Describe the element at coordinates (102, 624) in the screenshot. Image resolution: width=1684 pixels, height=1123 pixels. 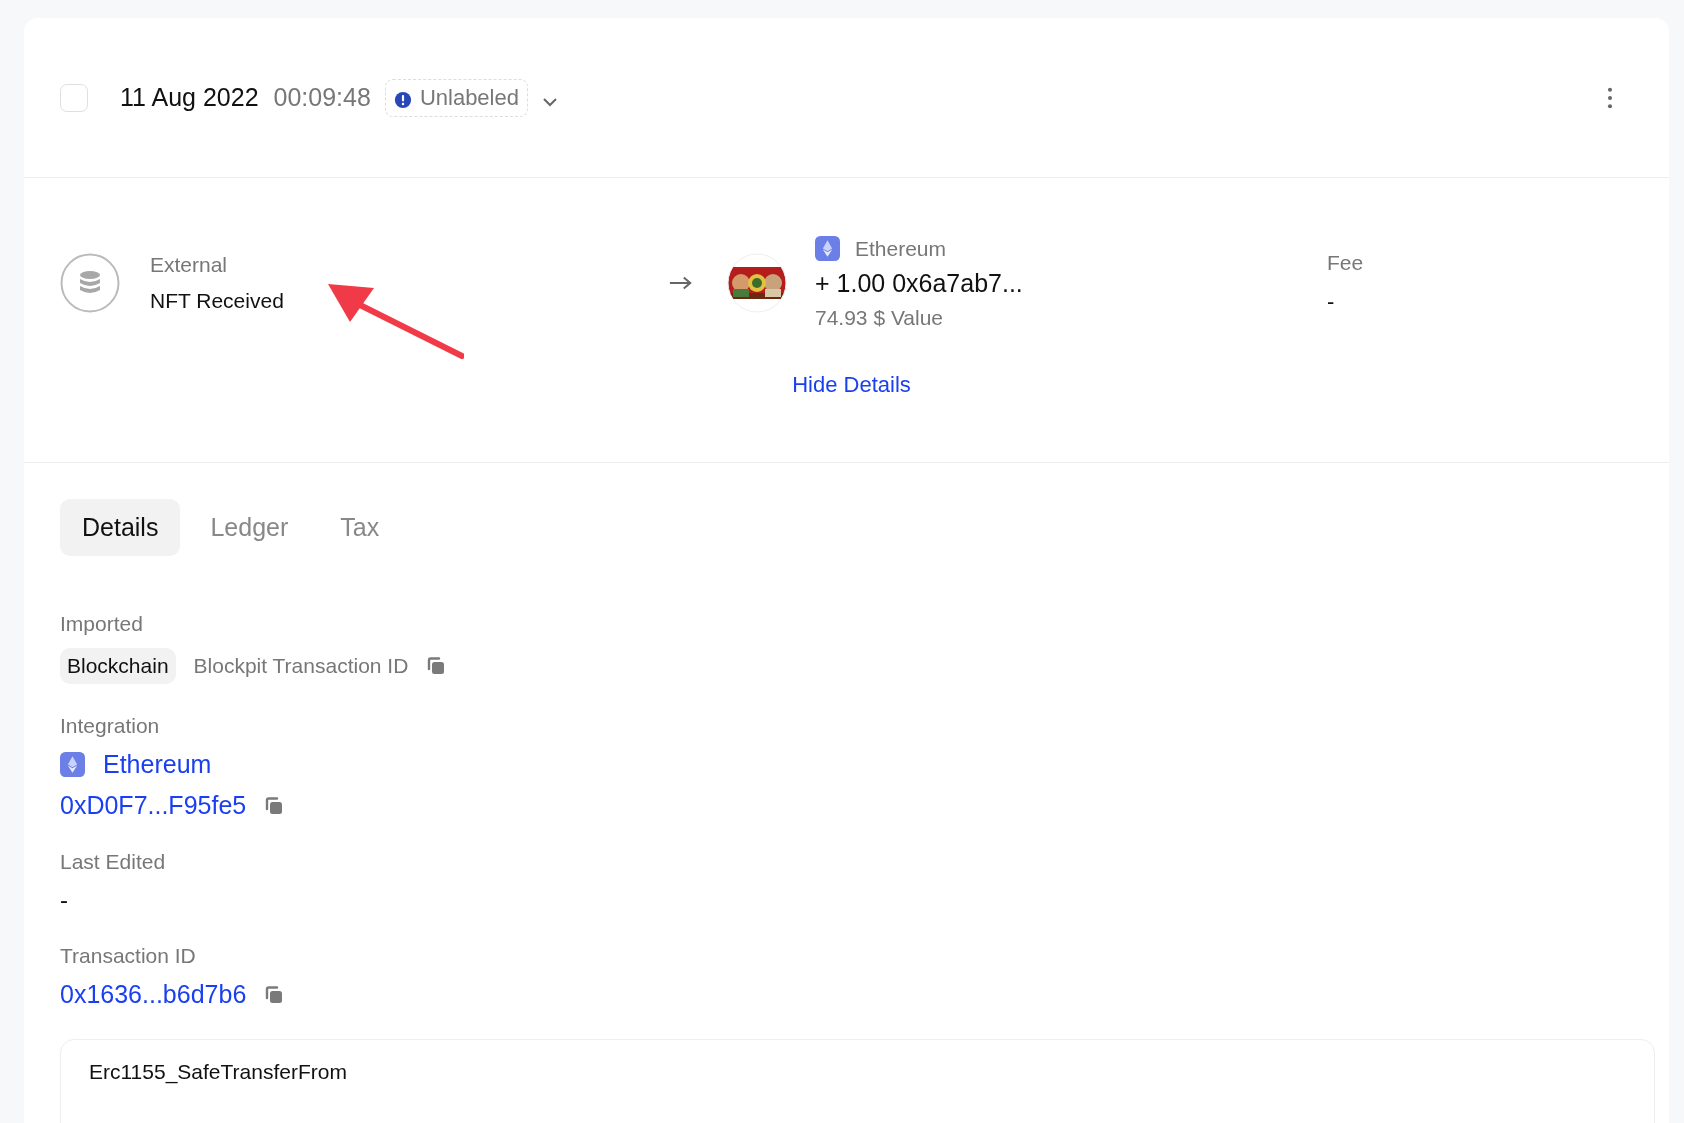
I see `field-label: Imported` at that location.